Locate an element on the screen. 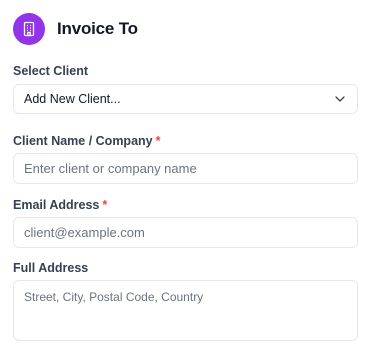 The width and height of the screenshot is (375, 353). address-label: Full Address is located at coordinates (51, 268).